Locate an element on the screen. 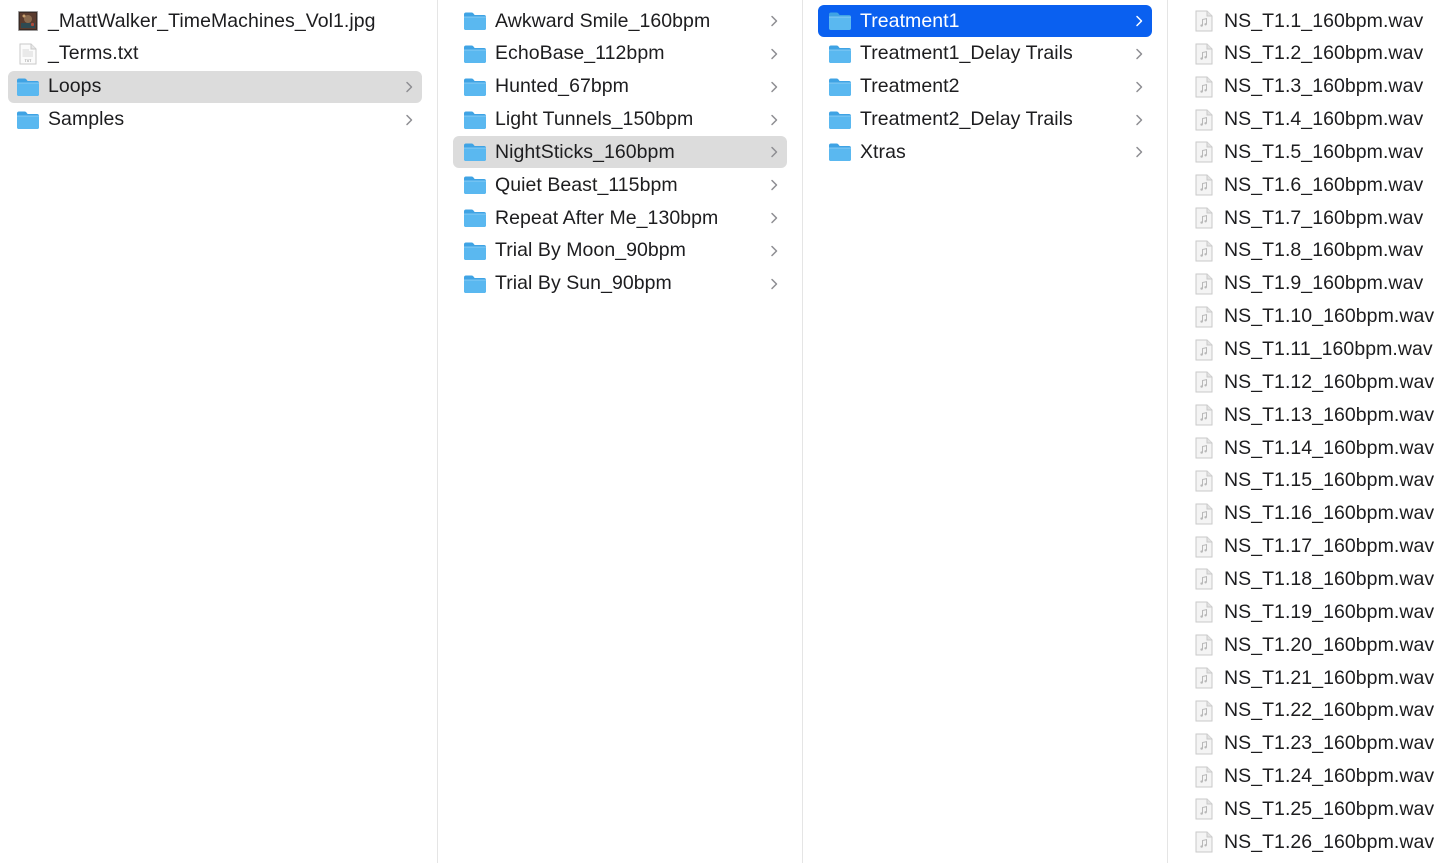 The width and height of the screenshot is (1445, 863). file-row: NS_T1.22_160bpm.wav is located at coordinates (1315, 711).